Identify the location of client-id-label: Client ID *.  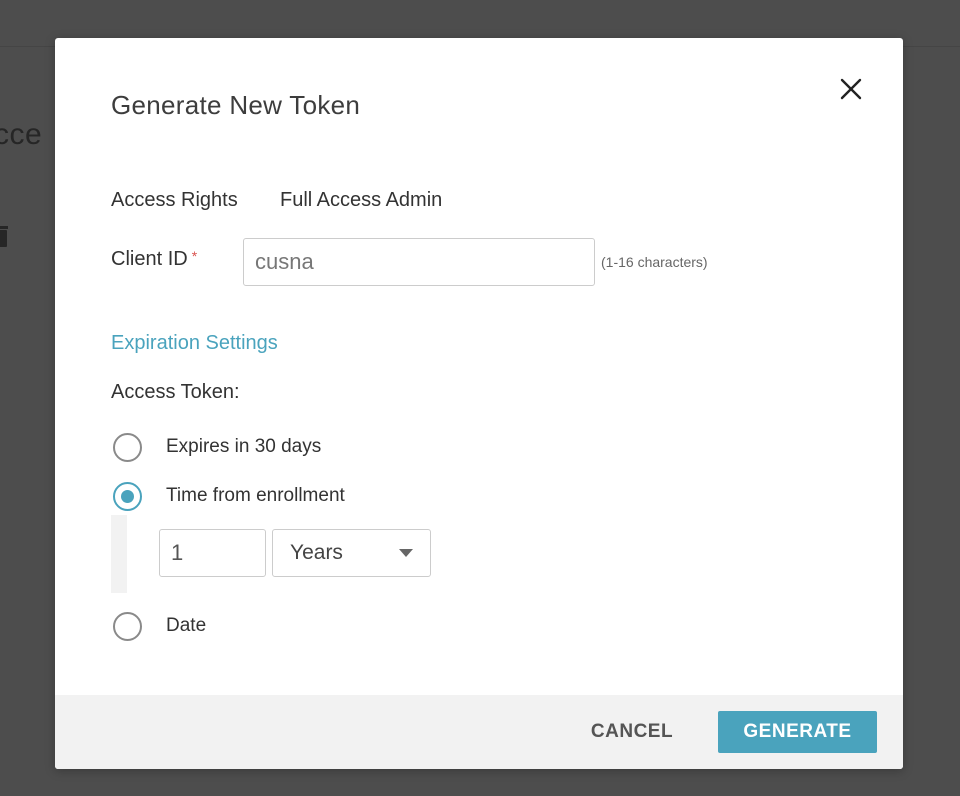
(154, 259).